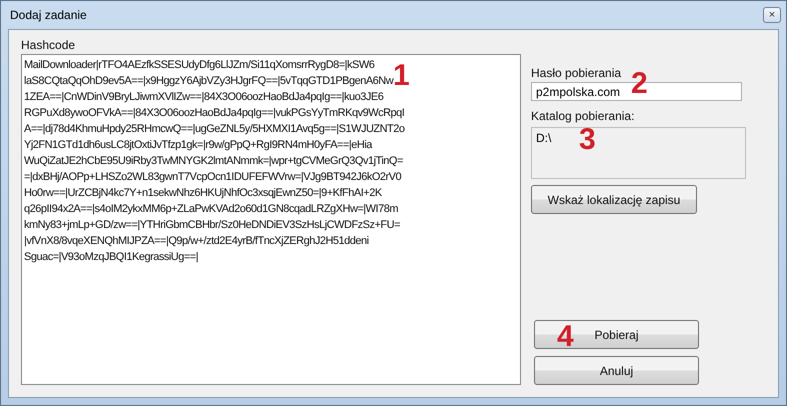  I want to click on browse-button: Wskaż lokalizację zapisu, so click(614, 199).